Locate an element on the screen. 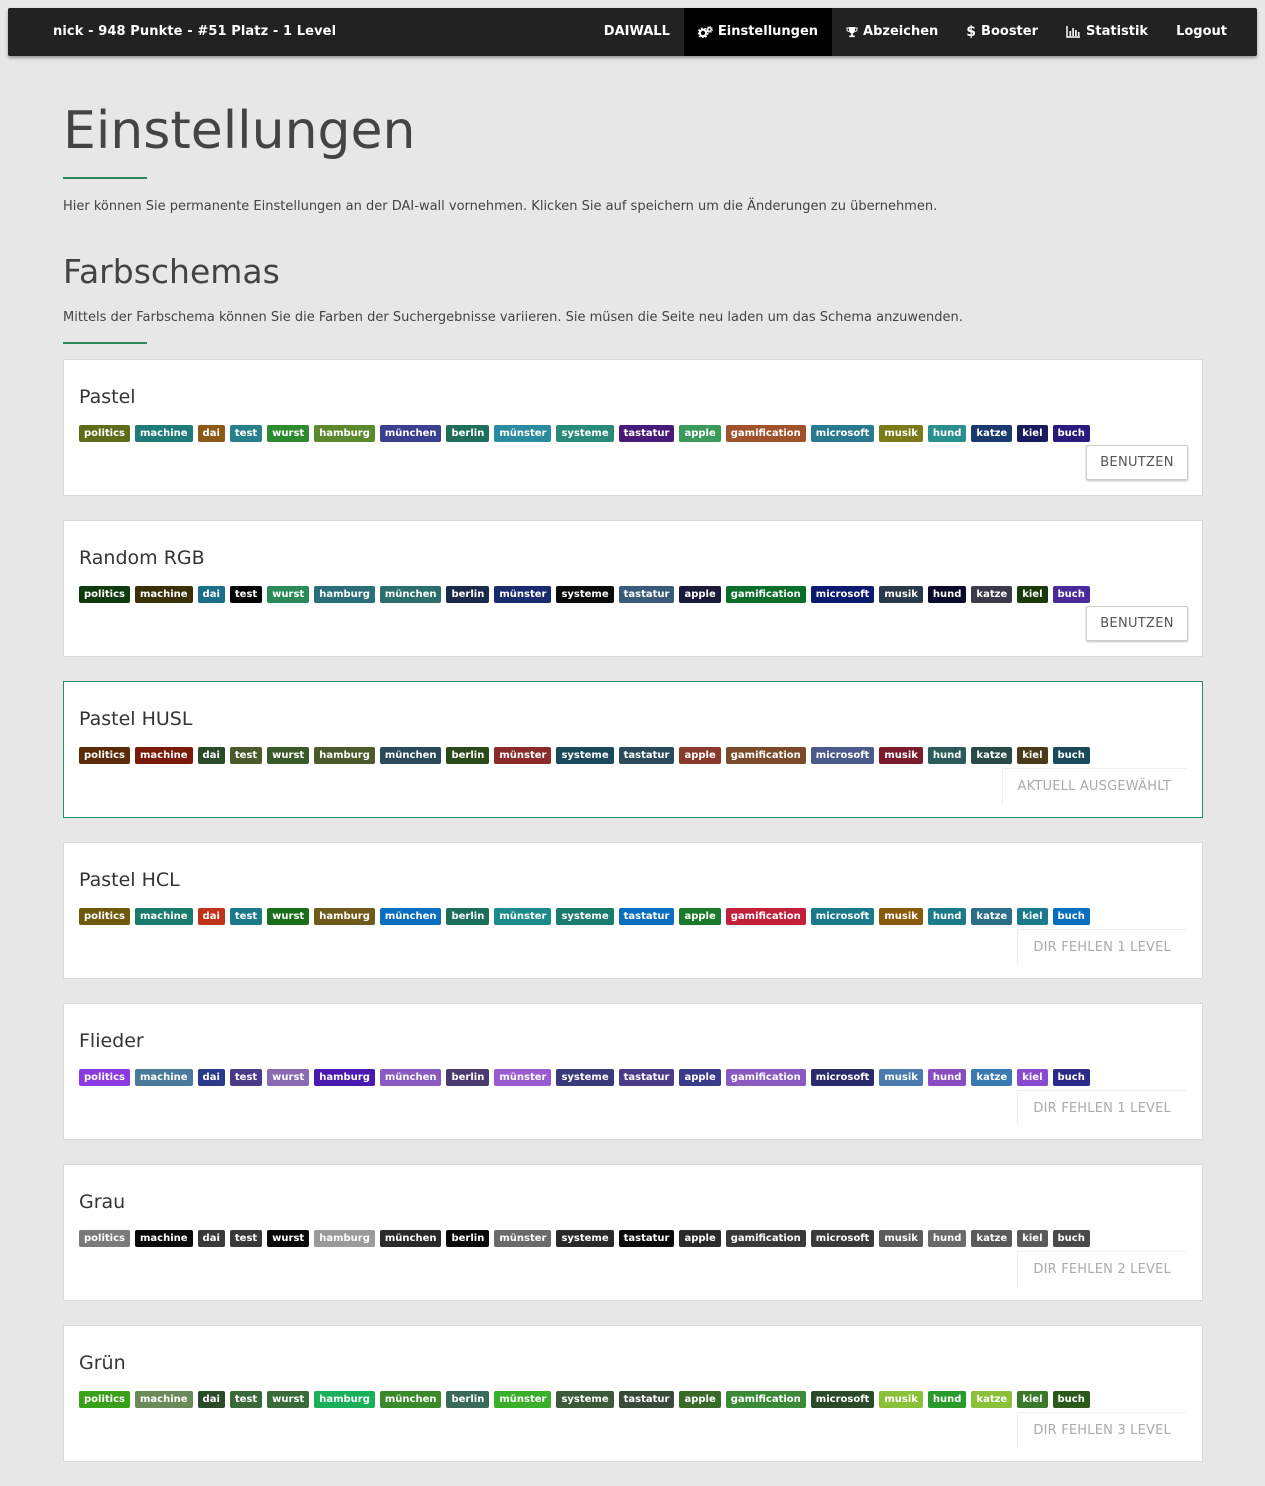  scheme-name: Flieder is located at coordinates (111, 1041).